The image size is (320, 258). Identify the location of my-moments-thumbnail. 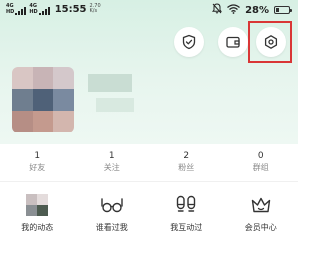
(37, 205).